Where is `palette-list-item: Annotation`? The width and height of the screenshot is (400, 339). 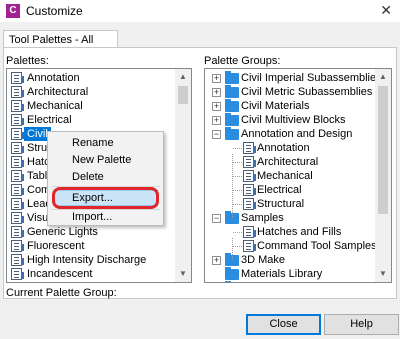
palette-list-item: Annotation is located at coordinates (91, 78).